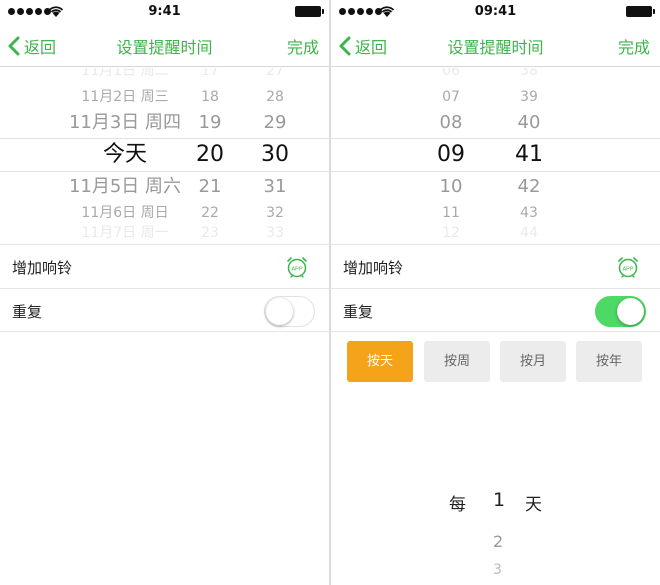  I want to click on interval-prefix: 每, so click(457, 505).